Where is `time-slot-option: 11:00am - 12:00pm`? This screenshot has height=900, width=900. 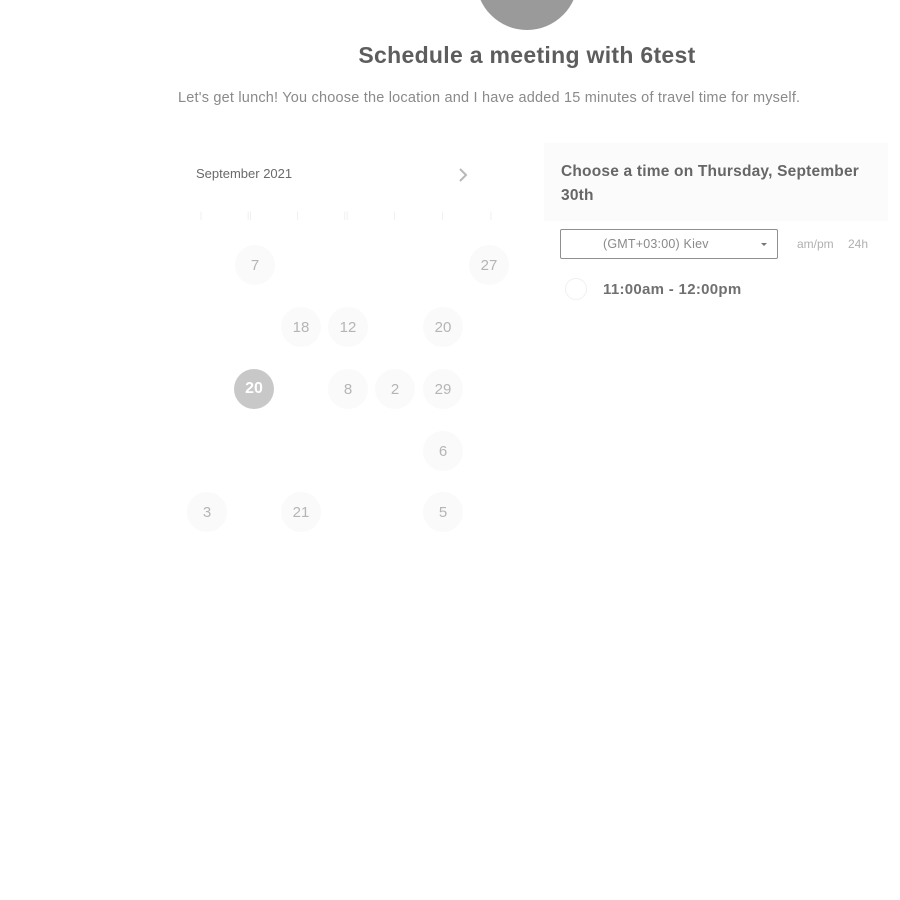 time-slot-option: 11:00am - 12:00pm is located at coordinates (653, 289).